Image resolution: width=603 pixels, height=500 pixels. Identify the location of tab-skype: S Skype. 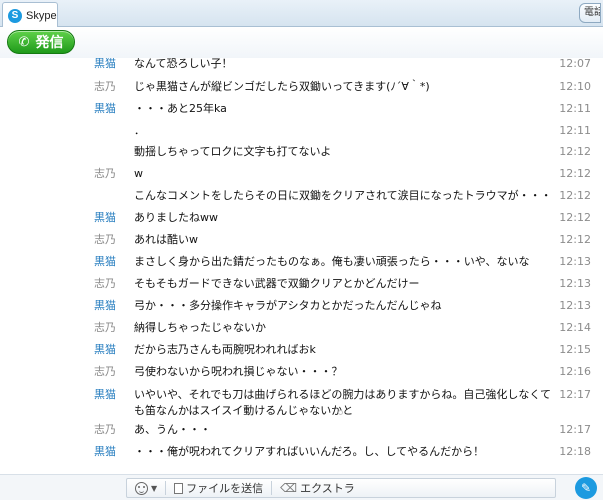
(30, 15).